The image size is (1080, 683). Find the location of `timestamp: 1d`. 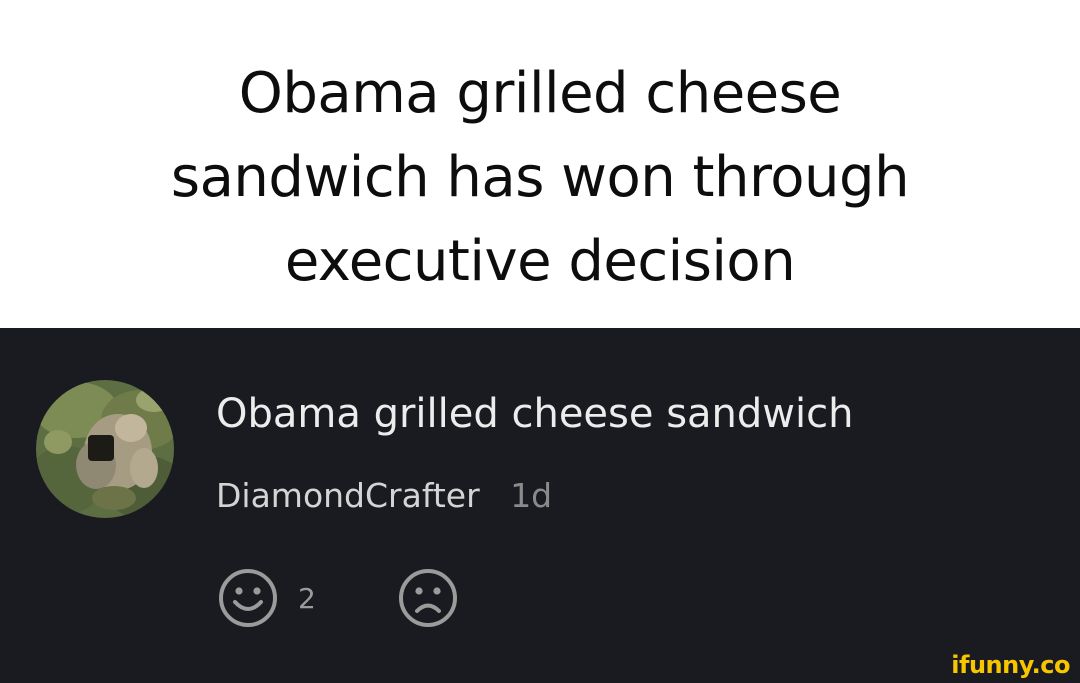

timestamp: 1d is located at coordinates (531, 495).